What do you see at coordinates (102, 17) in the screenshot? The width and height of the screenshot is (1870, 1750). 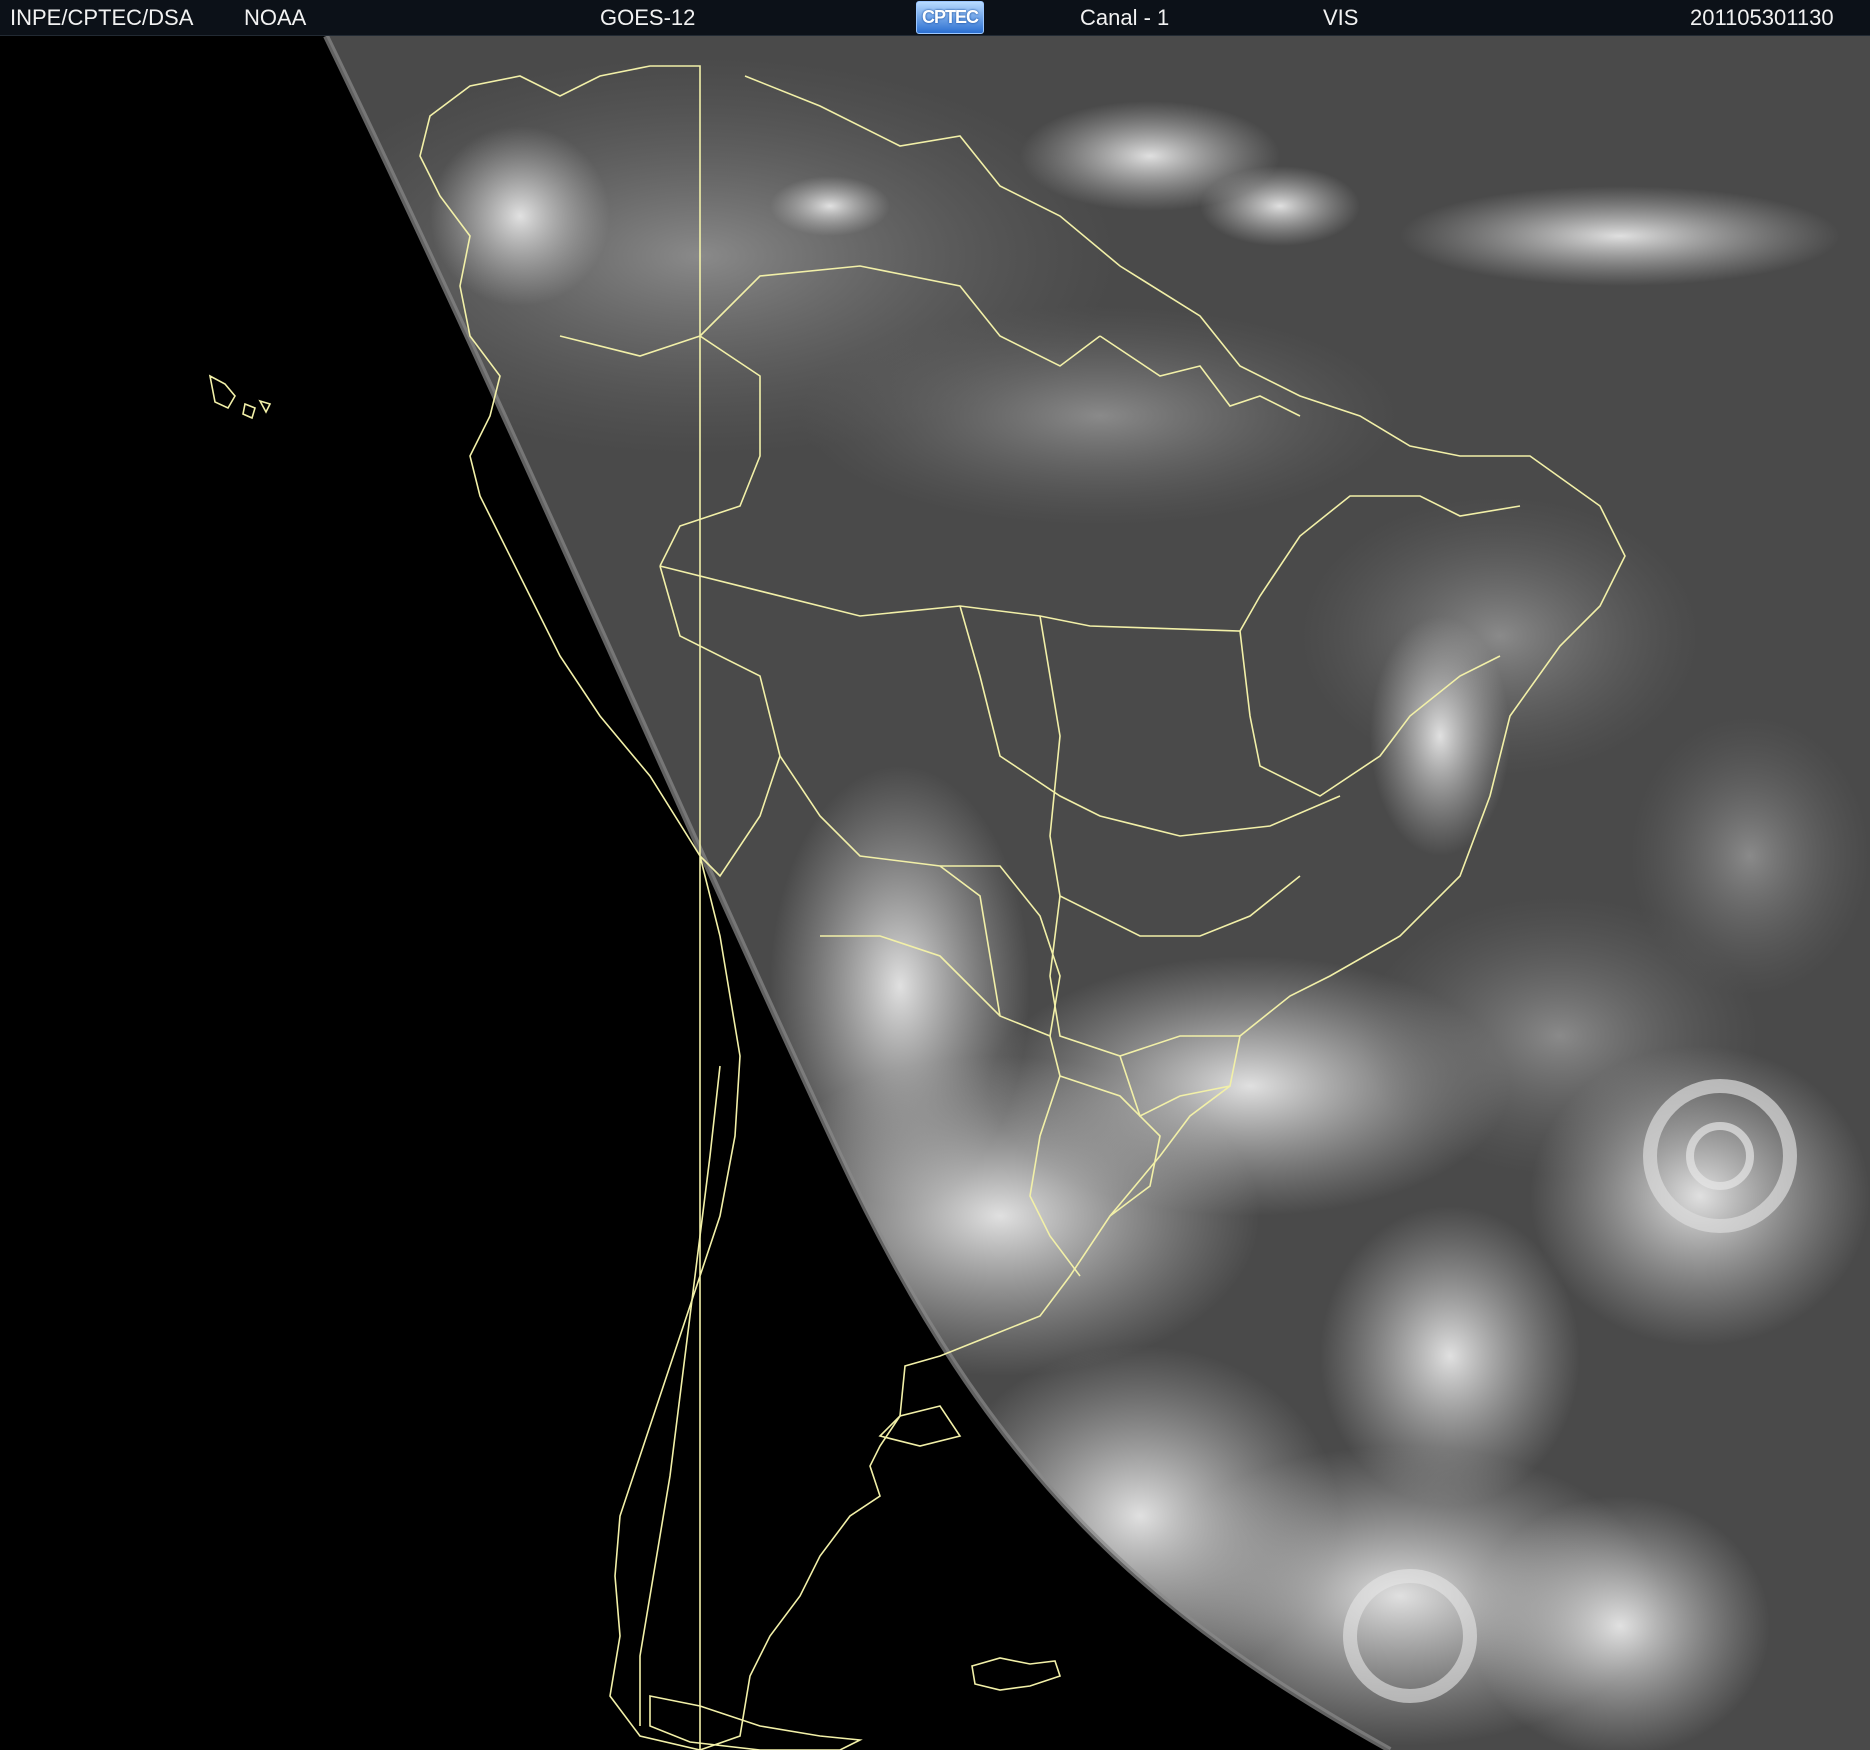 I see `agency-label: INPE/CPTEC/DSA` at bounding box center [102, 17].